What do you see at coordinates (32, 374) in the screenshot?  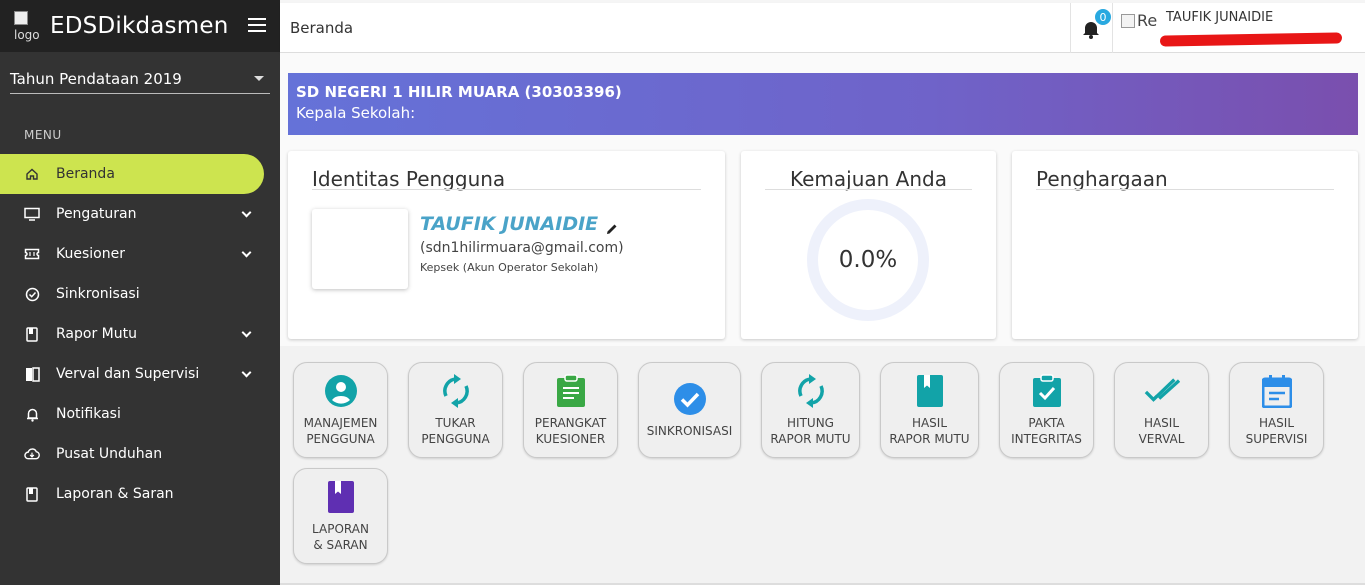 I see `book-open-icon` at bounding box center [32, 374].